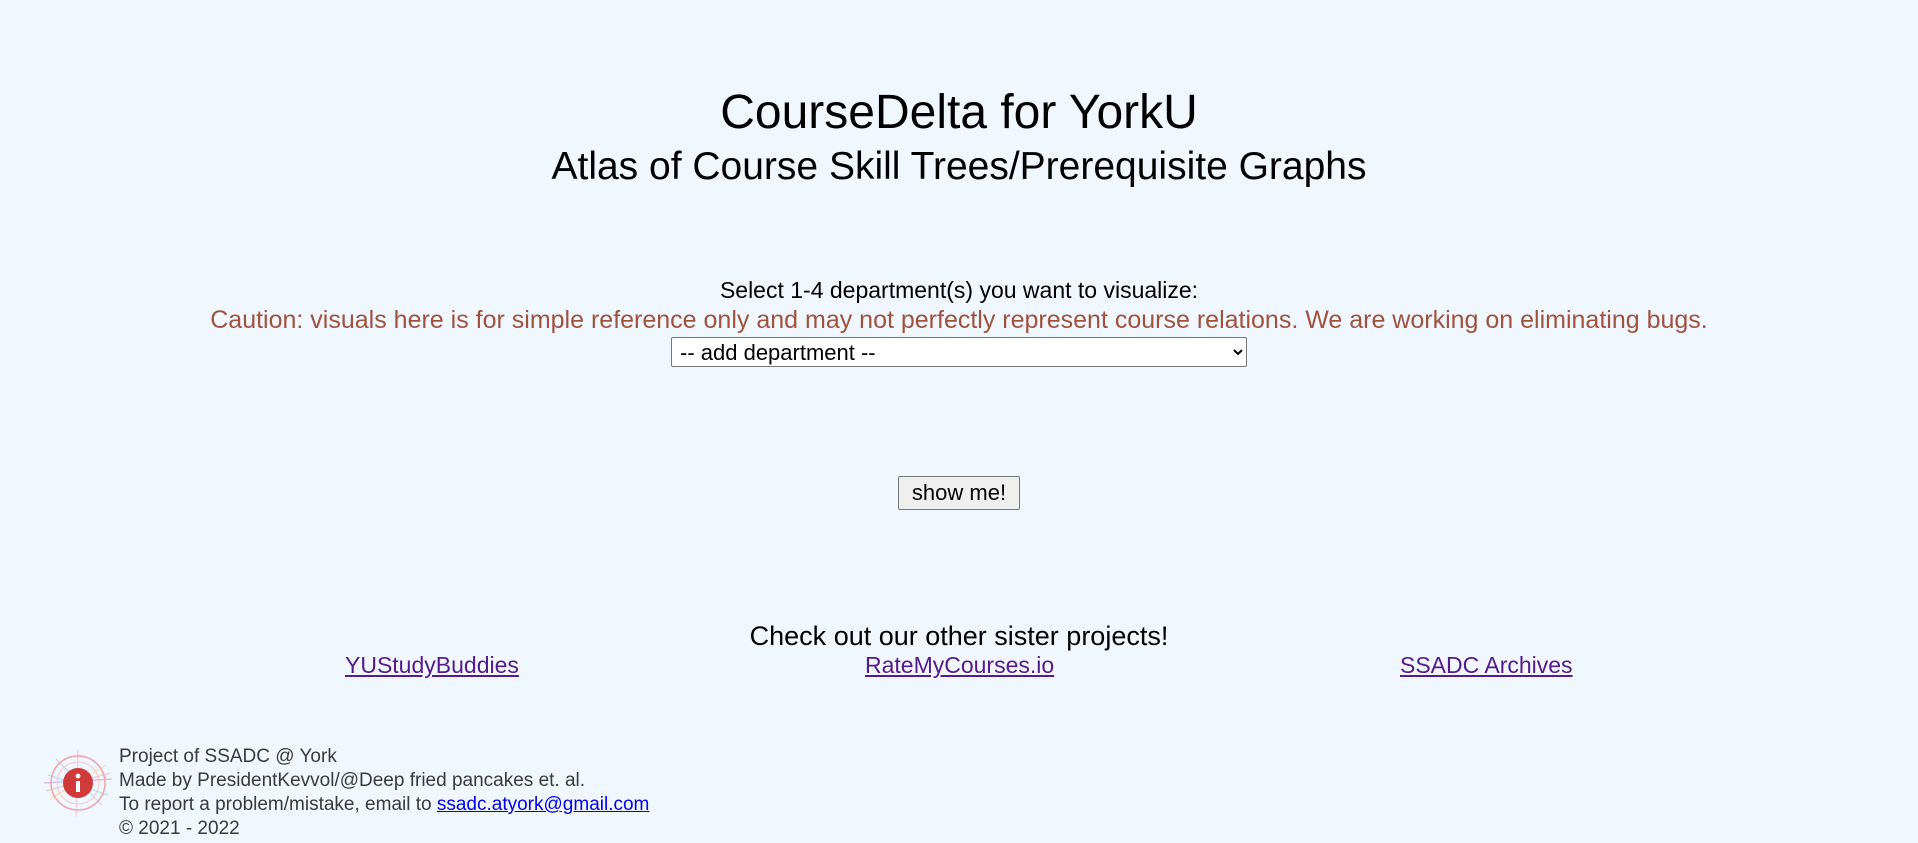 Image resolution: width=1918 pixels, height=843 pixels. Describe the element at coordinates (959, 665) in the screenshot. I see `link-ratemycourses: RateMyCourses.io` at that location.